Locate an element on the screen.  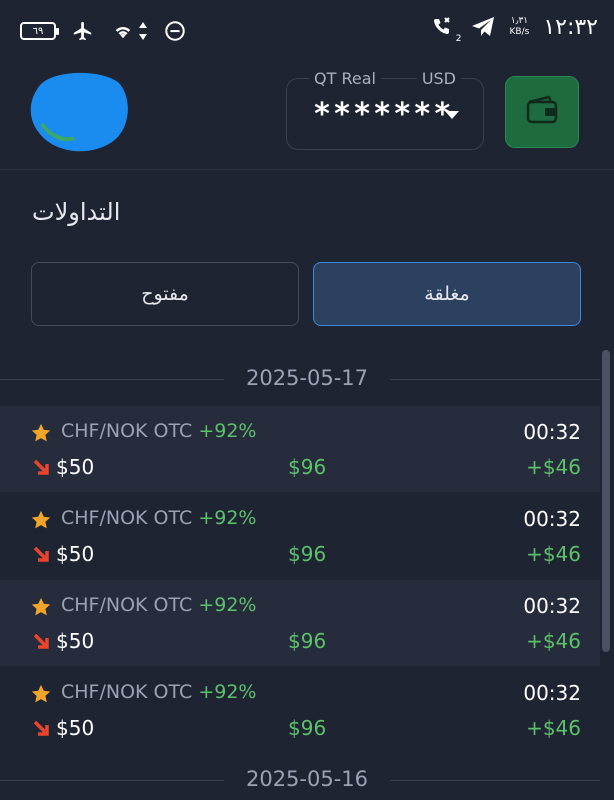
missed-call-icon: 2 is located at coordinates (446, 29).